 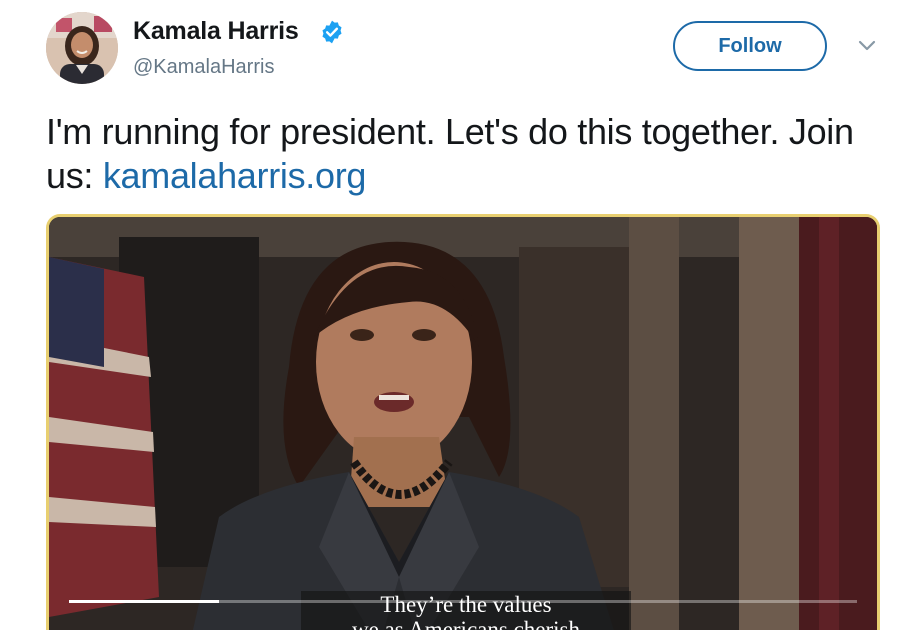 What do you see at coordinates (216, 31) in the screenshot?
I see `display-name: Kamala Harris` at bounding box center [216, 31].